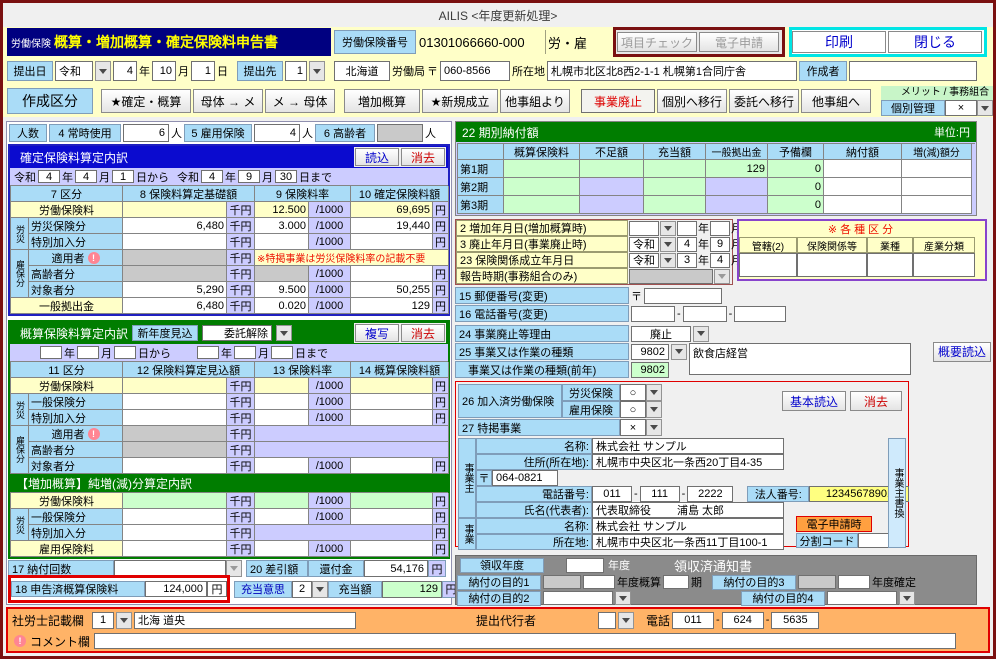 This screenshot has width=996, height=659. Describe the element at coordinates (668, 244) in the screenshot. I see `haishi-era-dropdown` at that location.